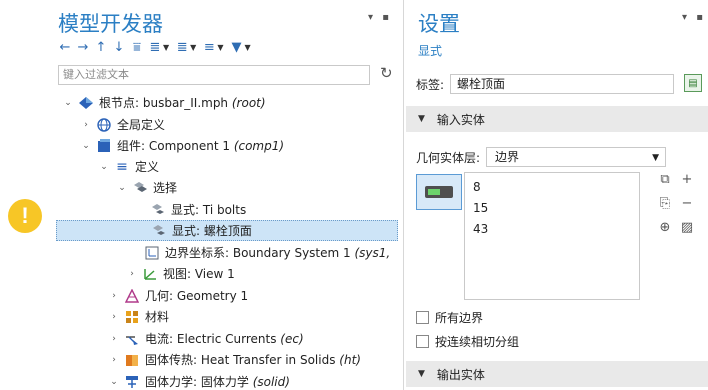 The height and width of the screenshot is (390, 708). I want to click on selection-list: 8 15 43, so click(552, 236).